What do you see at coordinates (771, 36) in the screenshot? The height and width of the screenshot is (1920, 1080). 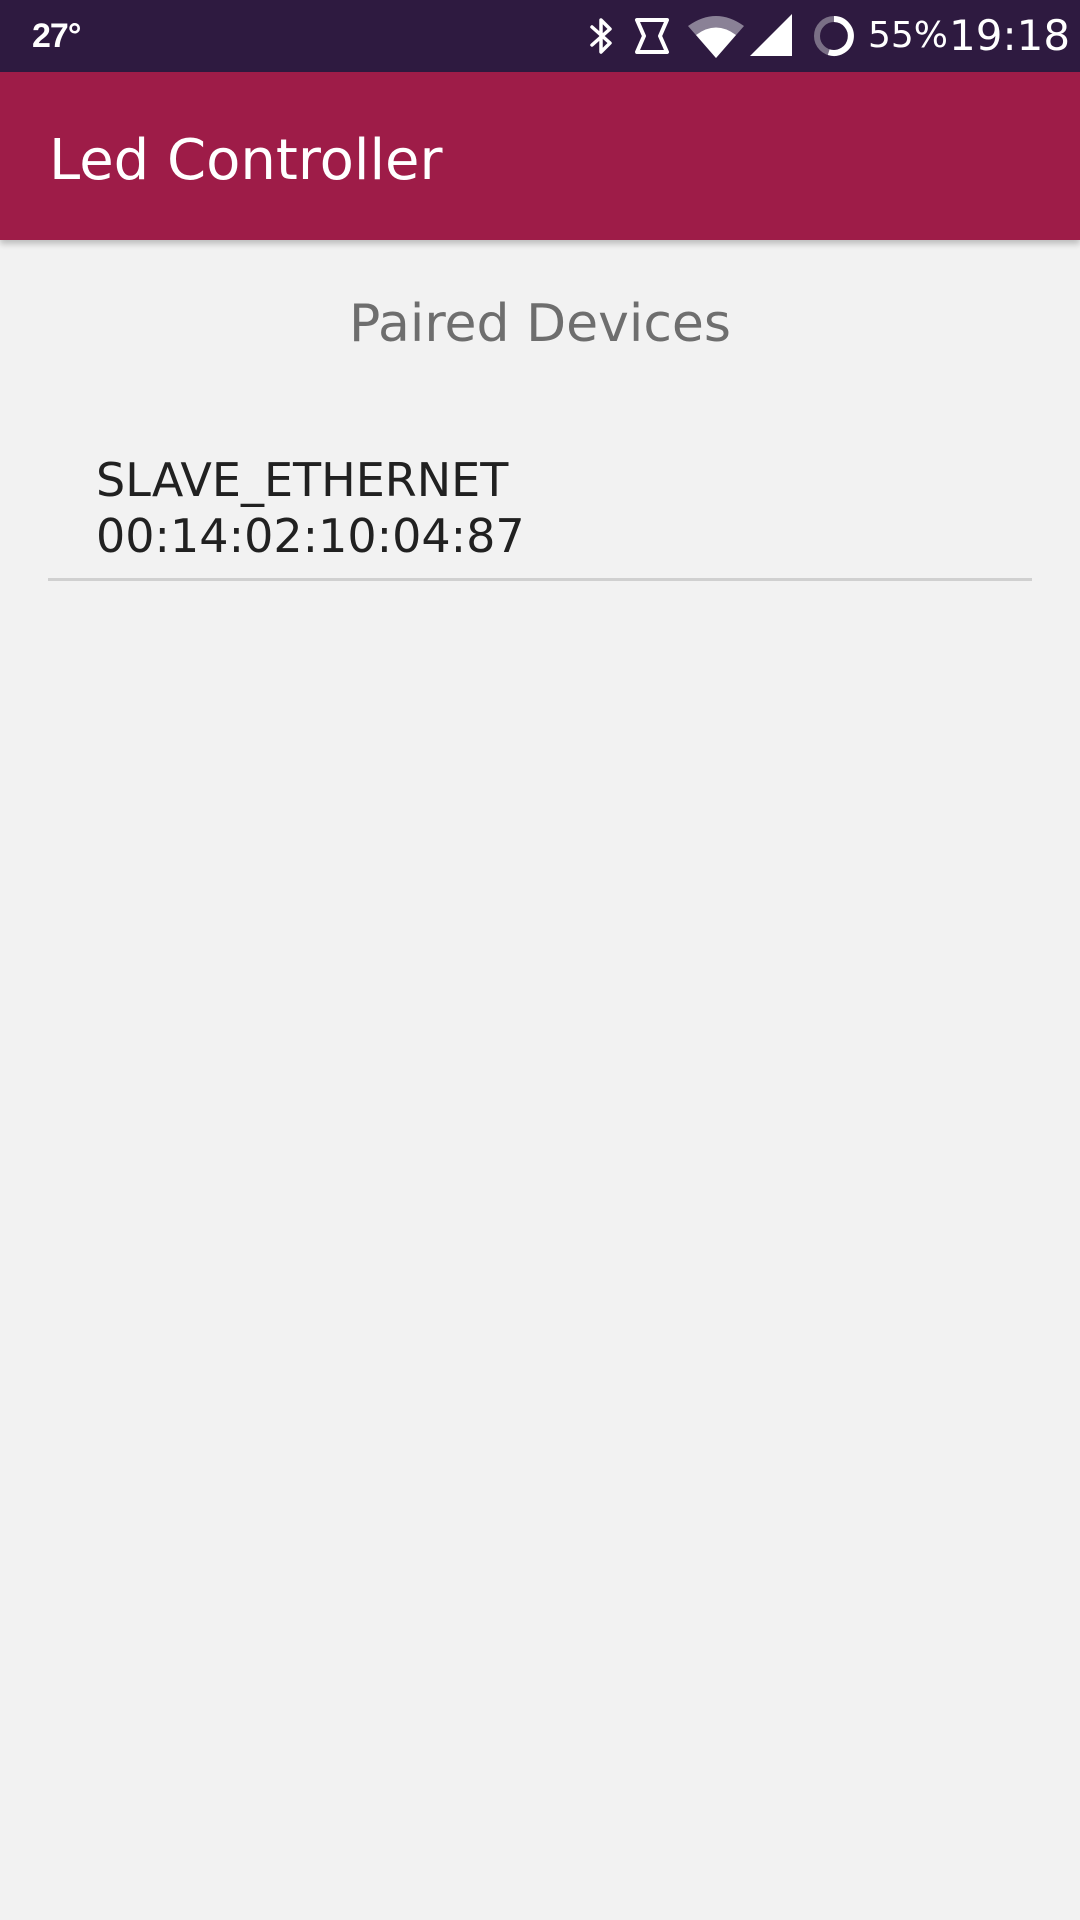 I see `cell-signal-icon` at bounding box center [771, 36].